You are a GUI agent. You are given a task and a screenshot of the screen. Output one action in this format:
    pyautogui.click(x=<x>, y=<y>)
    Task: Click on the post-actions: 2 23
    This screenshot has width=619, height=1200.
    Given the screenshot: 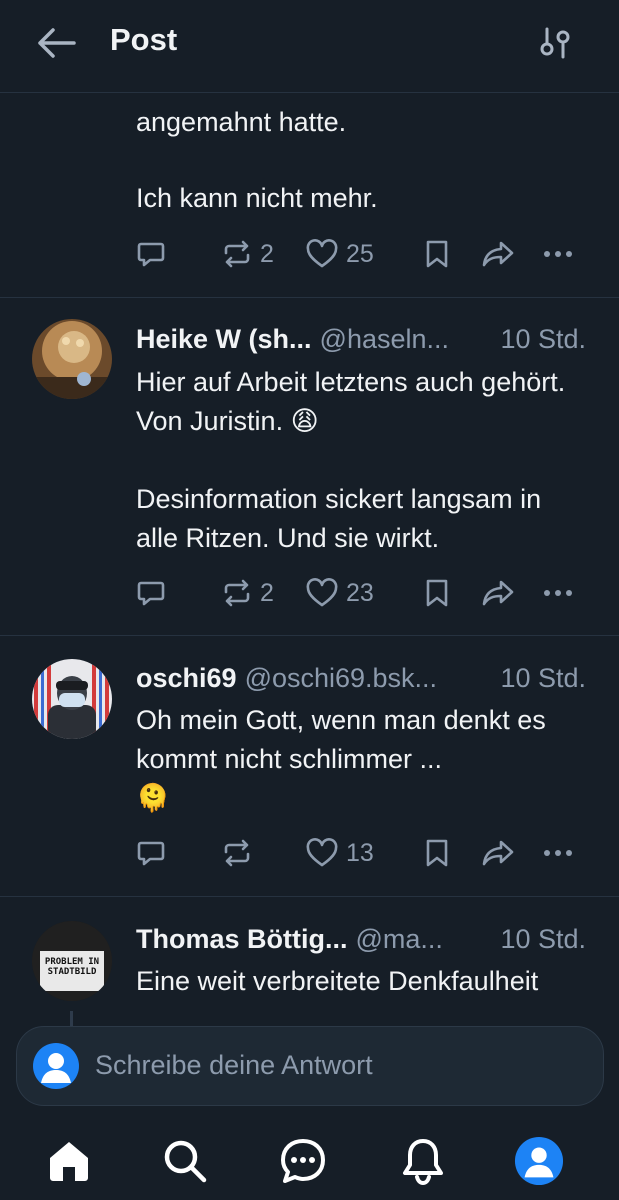 What is the action you would take?
    pyautogui.click(x=361, y=593)
    